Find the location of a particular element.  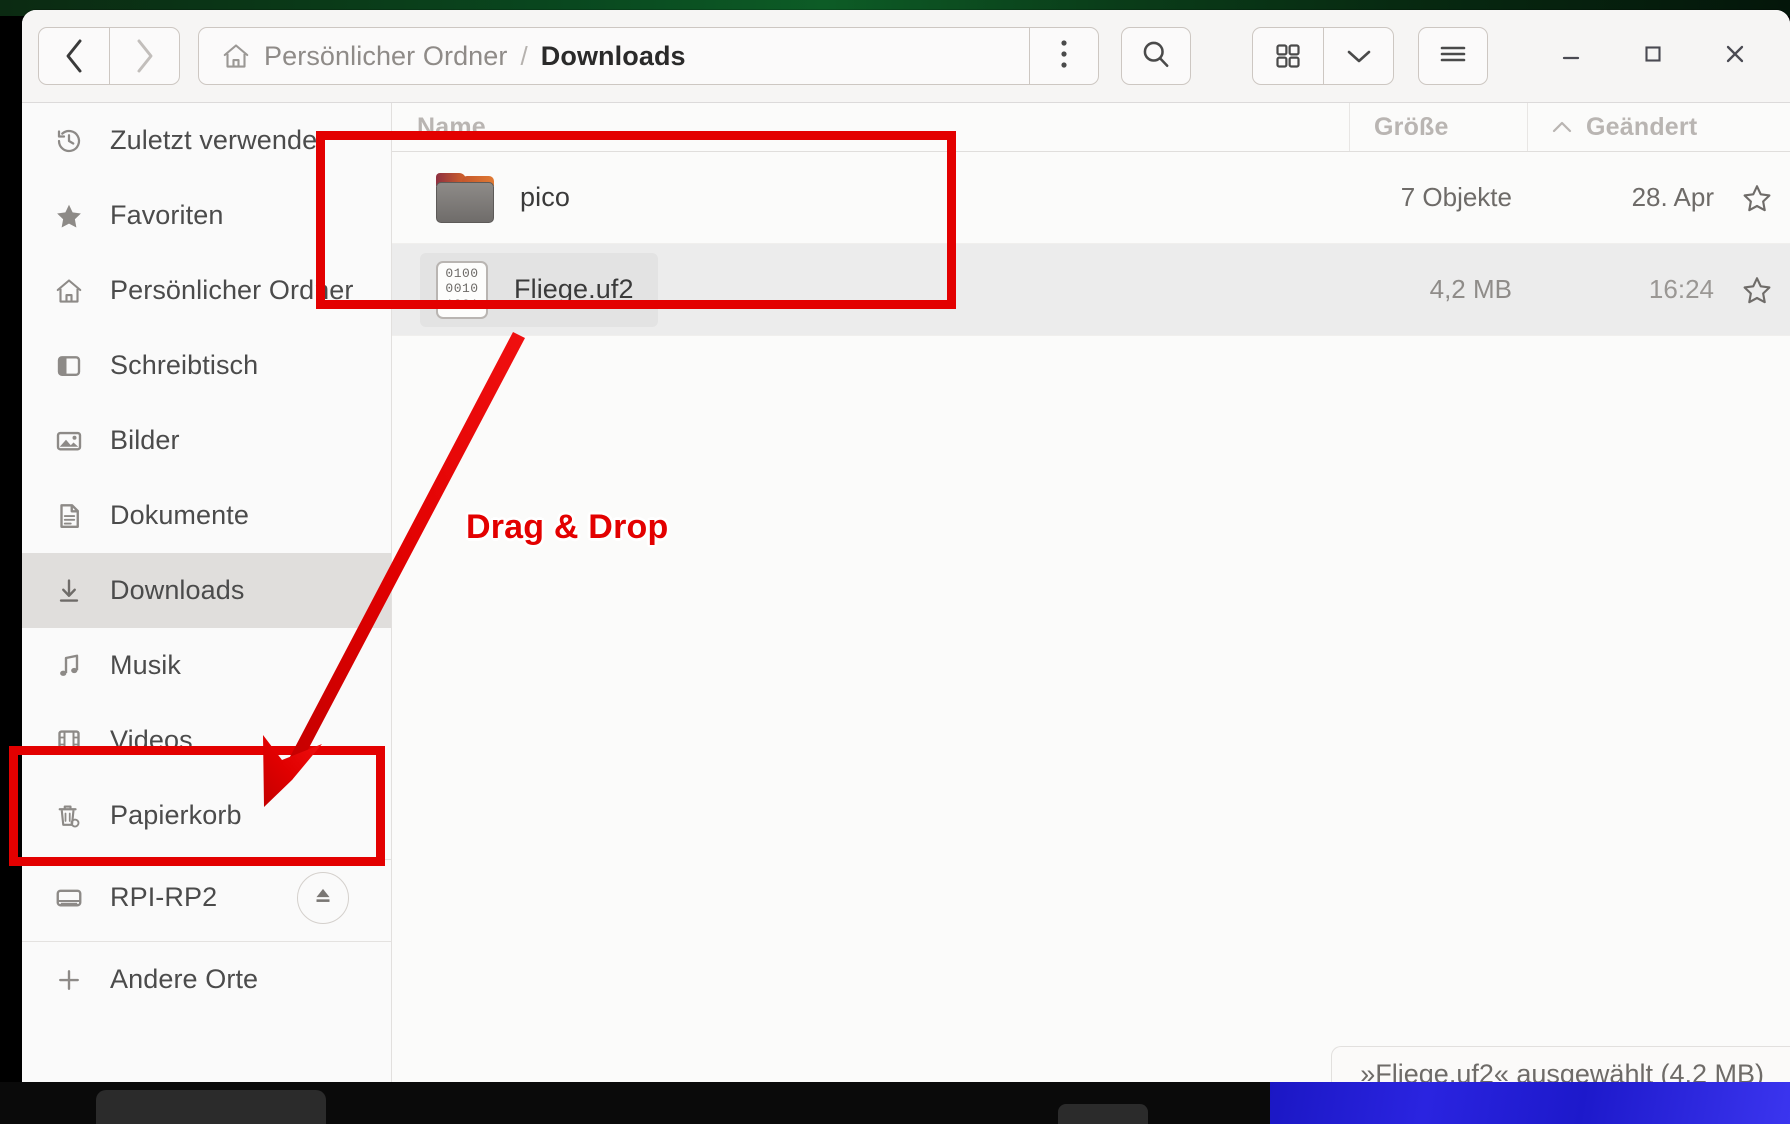

sidebar-item-label: Dokumente is located at coordinates (179, 515).